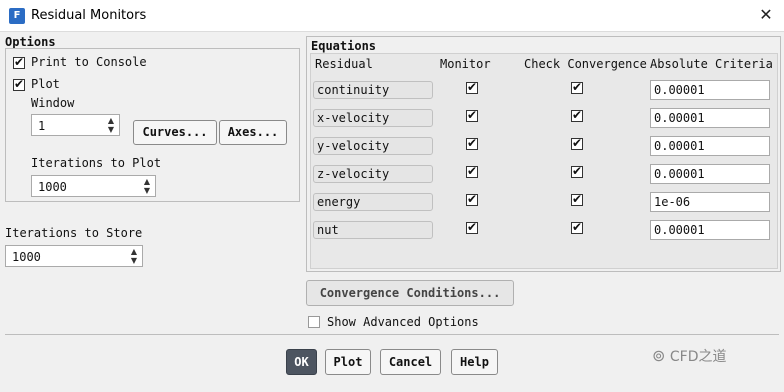 The width and height of the screenshot is (784, 392). What do you see at coordinates (42, 126) in the screenshot?
I see `window-value: 1` at bounding box center [42, 126].